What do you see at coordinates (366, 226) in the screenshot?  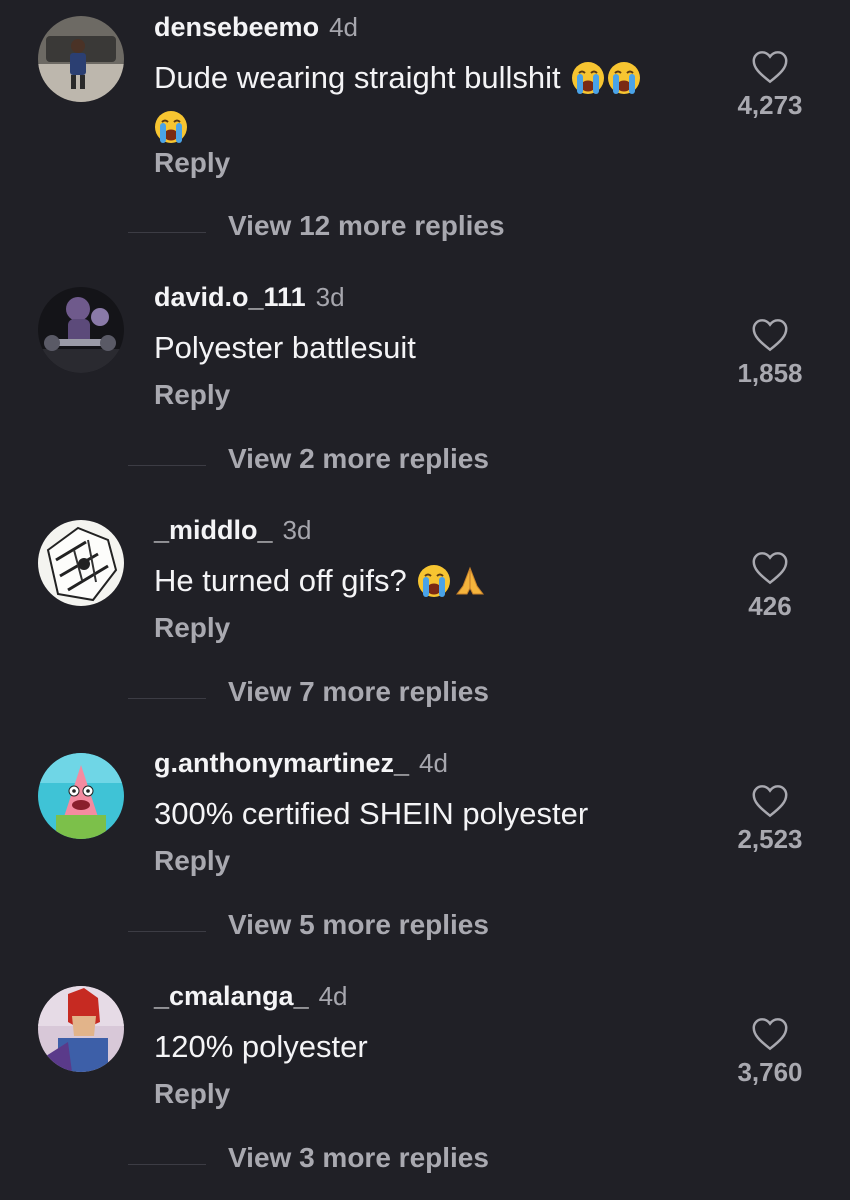 I see `view-more-replies-label: View 12 more replies` at bounding box center [366, 226].